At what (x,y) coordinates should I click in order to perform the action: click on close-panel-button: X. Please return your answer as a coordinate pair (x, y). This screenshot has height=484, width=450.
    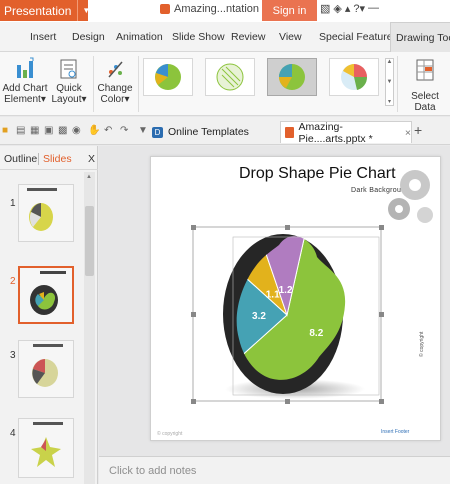
    Looking at the image, I should click on (91, 159).